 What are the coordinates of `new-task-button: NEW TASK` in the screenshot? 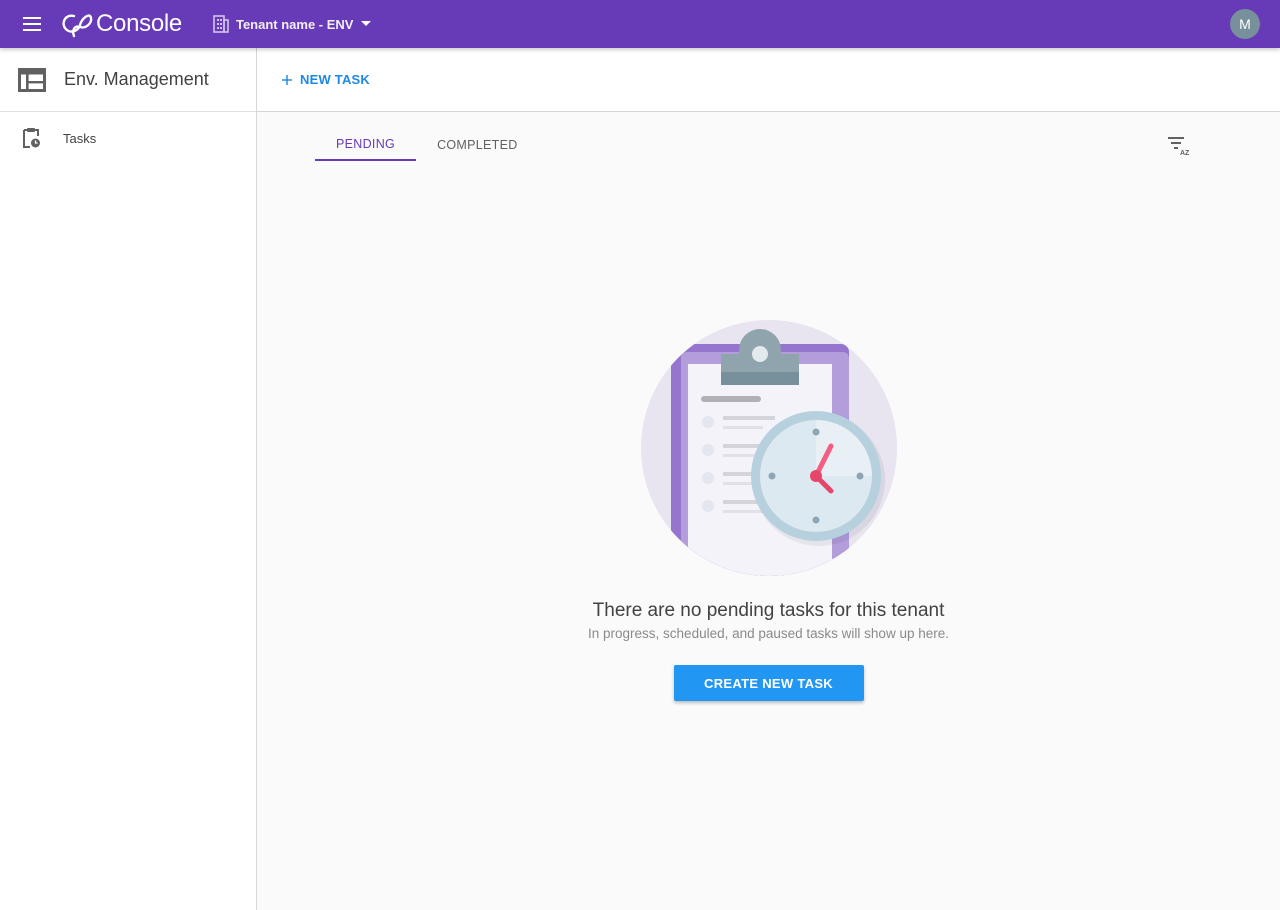 It's located at (326, 80).